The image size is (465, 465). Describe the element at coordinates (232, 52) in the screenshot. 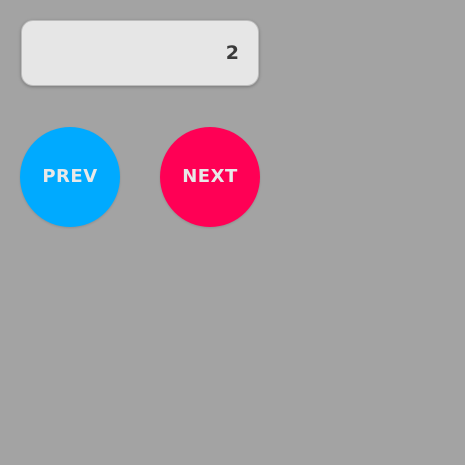

I see `counter-value: 2` at that location.